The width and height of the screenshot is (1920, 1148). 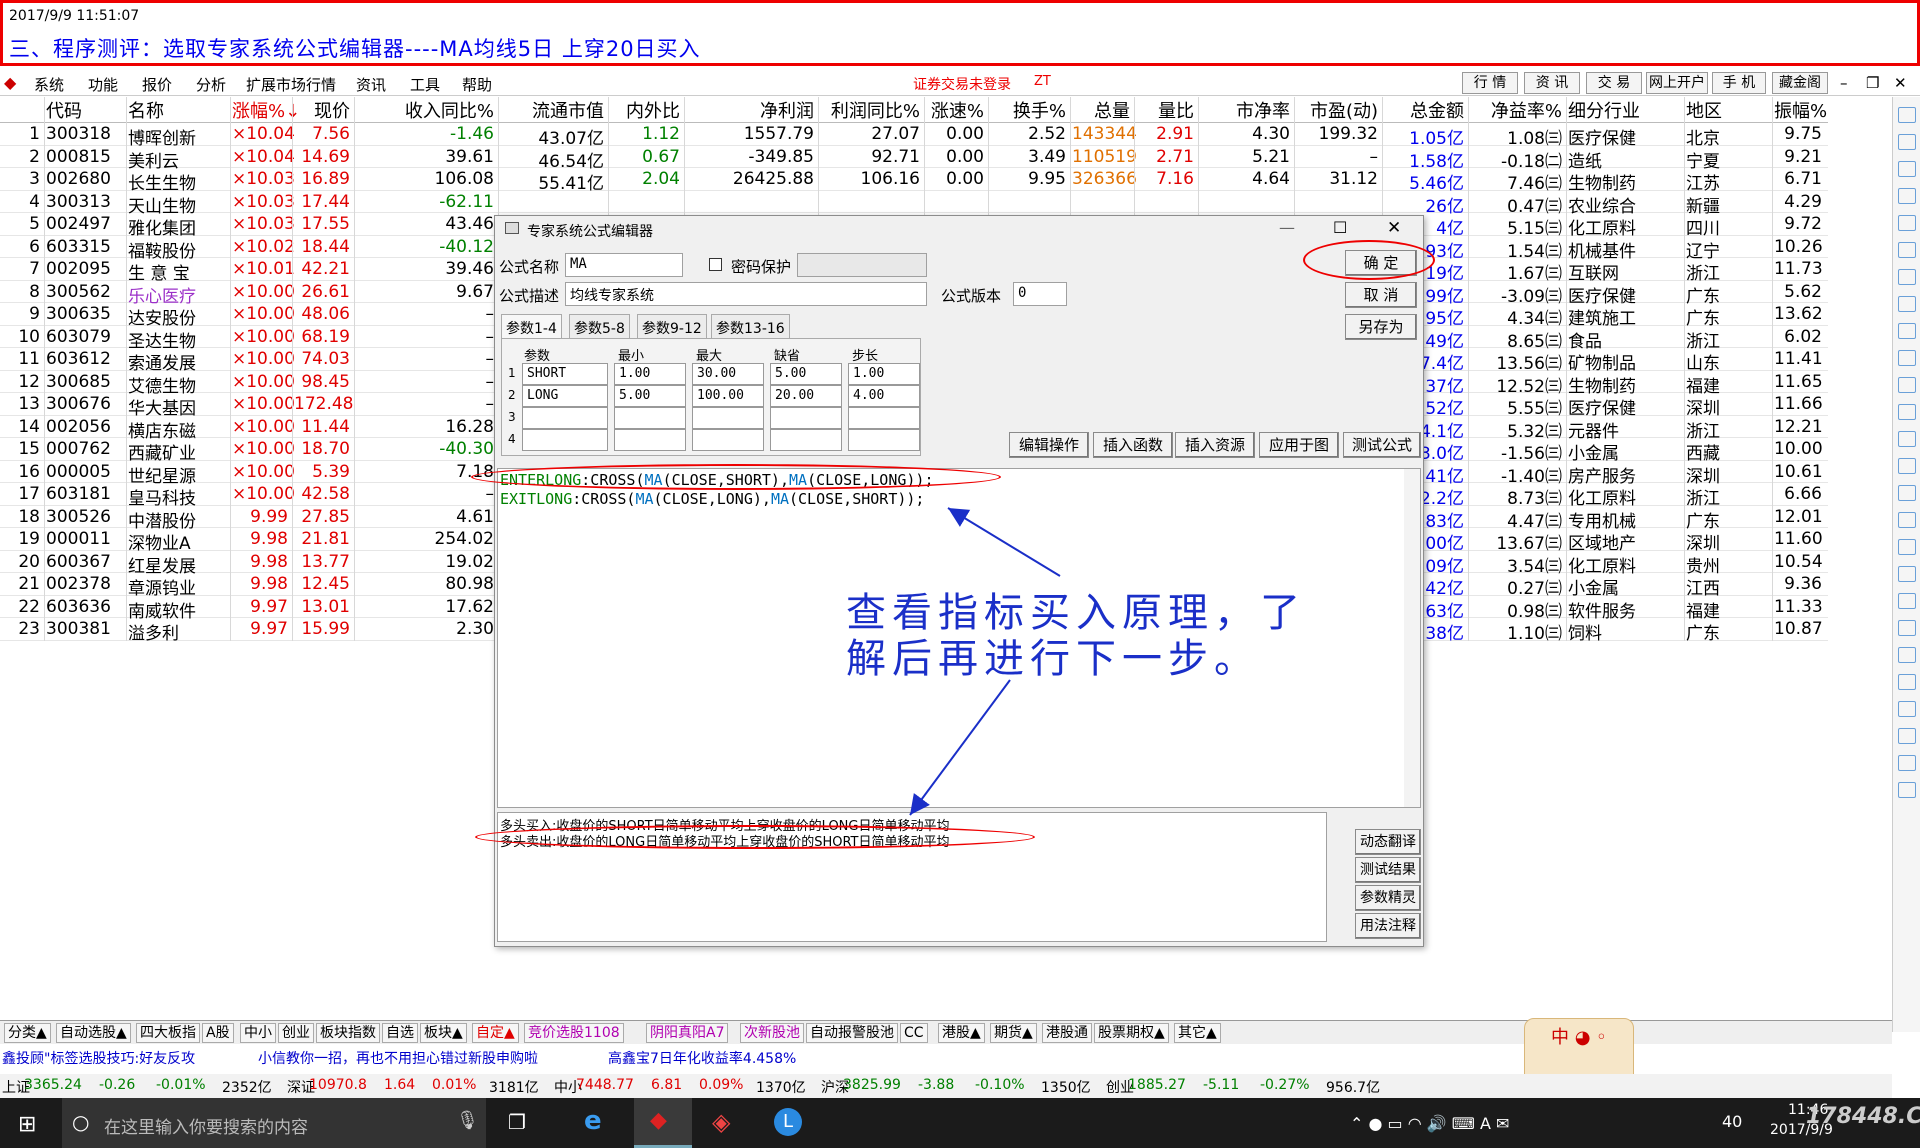 I want to click on index-value: 7448.77, so click(x=605, y=1085).